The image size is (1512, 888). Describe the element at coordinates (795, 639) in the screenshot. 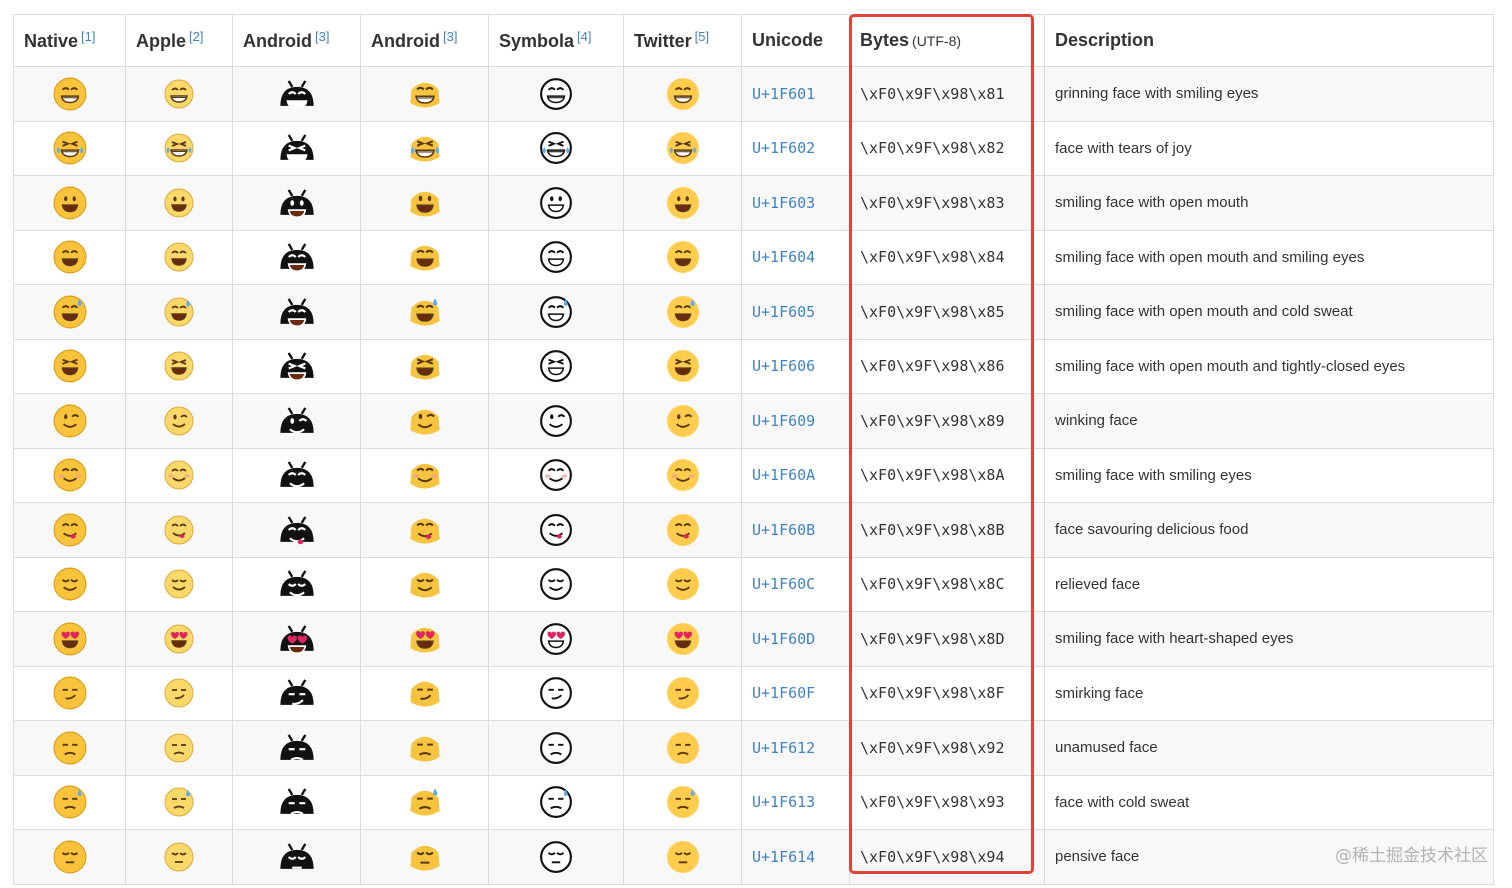

I see `unicode-link: U+1F60D` at that location.